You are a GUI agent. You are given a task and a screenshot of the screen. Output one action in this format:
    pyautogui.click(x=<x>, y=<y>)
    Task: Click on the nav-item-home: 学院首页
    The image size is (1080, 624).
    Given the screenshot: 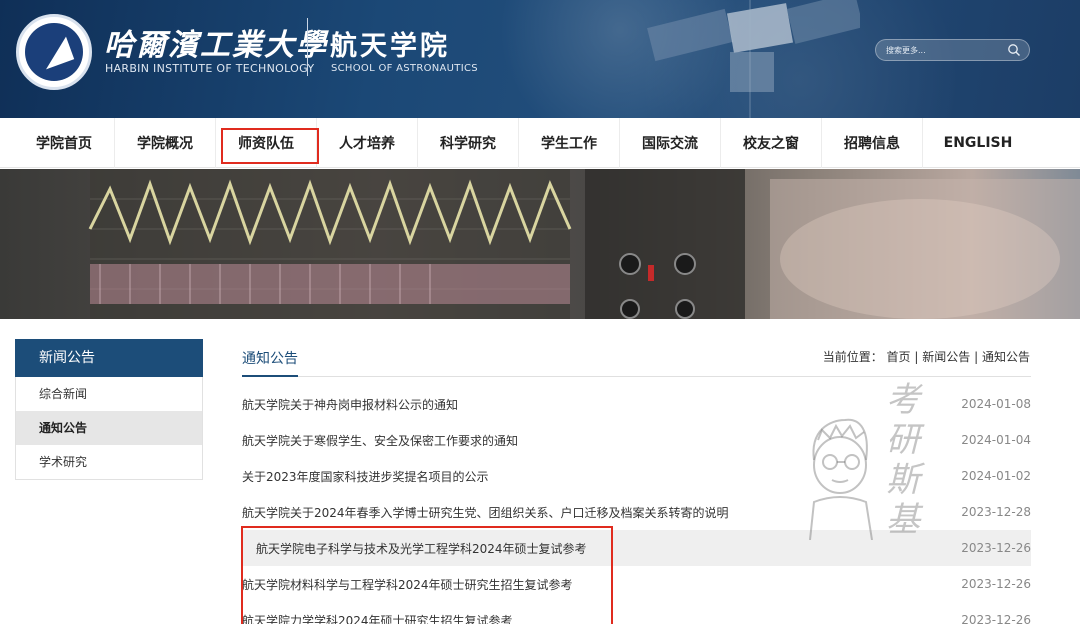 What is the action you would take?
    pyautogui.click(x=64, y=143)
    